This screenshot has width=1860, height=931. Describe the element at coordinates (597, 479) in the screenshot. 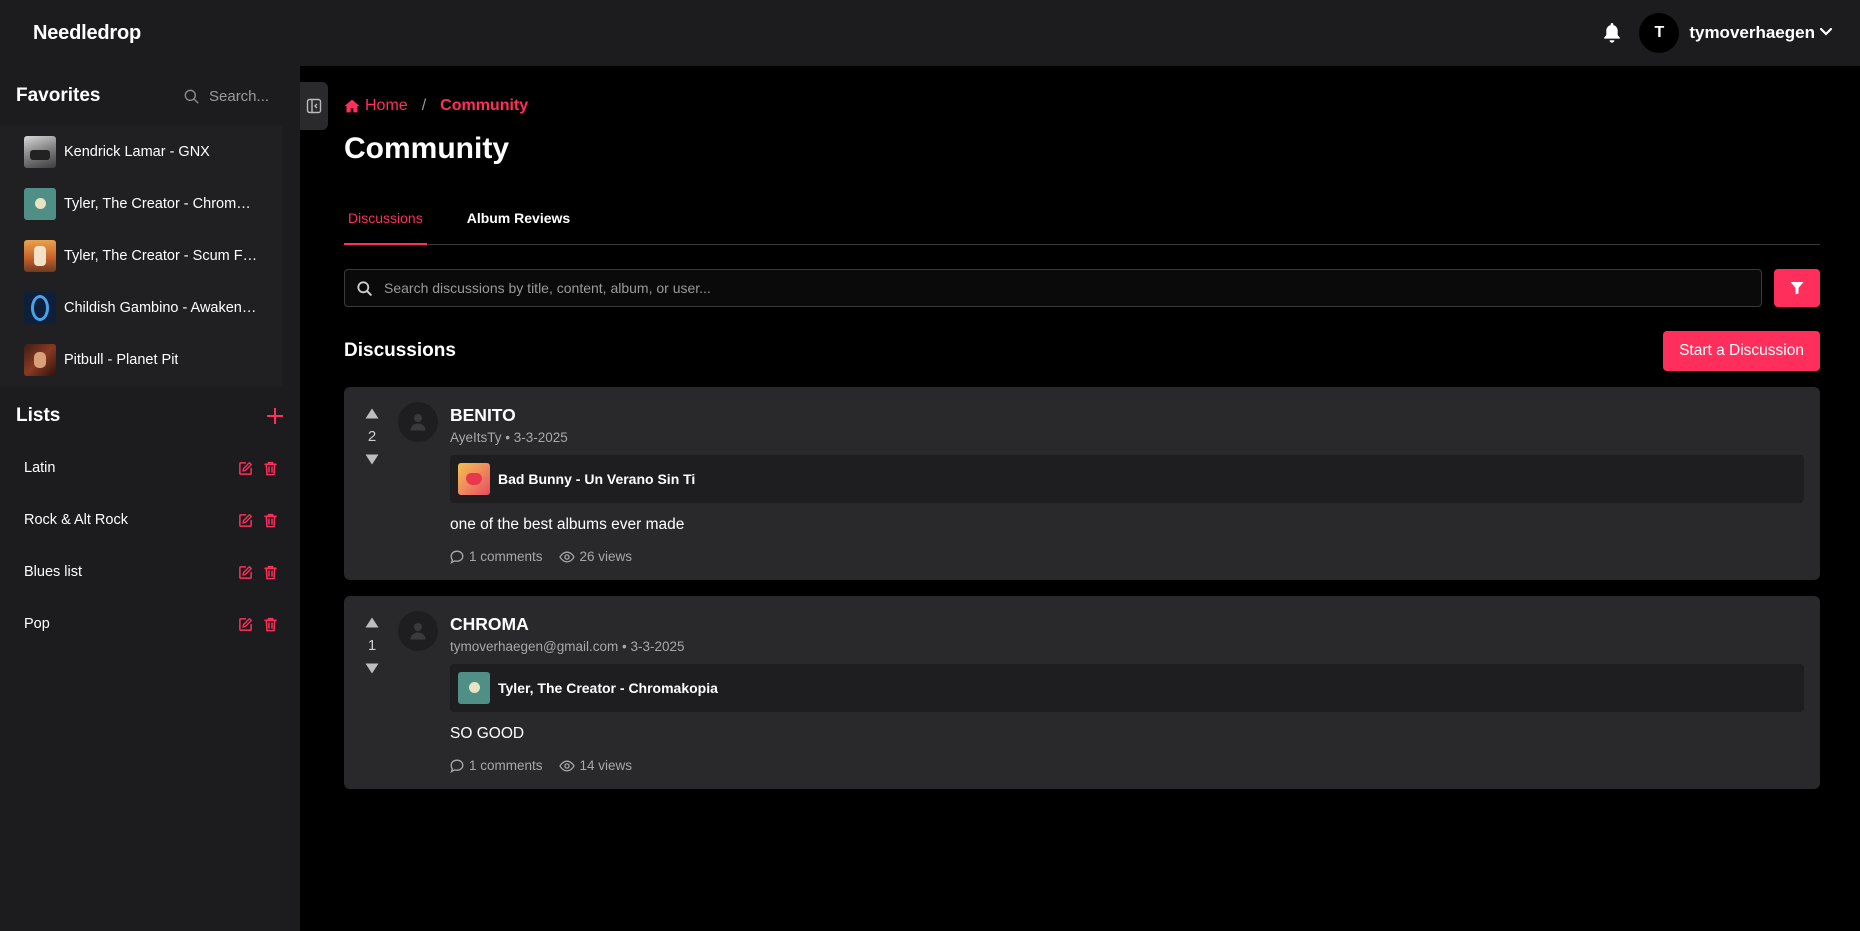

I see `album-chip-label: Bad Bunny - Un Verano Sin Ti` at that location.